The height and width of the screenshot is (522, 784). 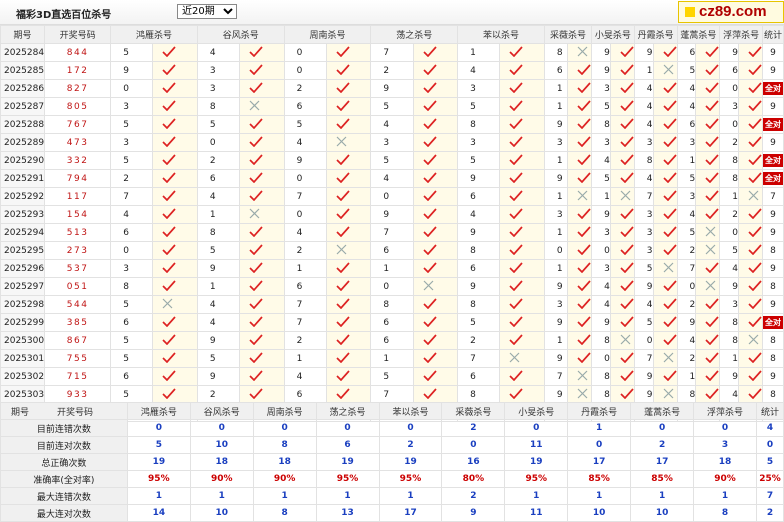 I want to click on row-stat: 9, so click(x=773, y=70).